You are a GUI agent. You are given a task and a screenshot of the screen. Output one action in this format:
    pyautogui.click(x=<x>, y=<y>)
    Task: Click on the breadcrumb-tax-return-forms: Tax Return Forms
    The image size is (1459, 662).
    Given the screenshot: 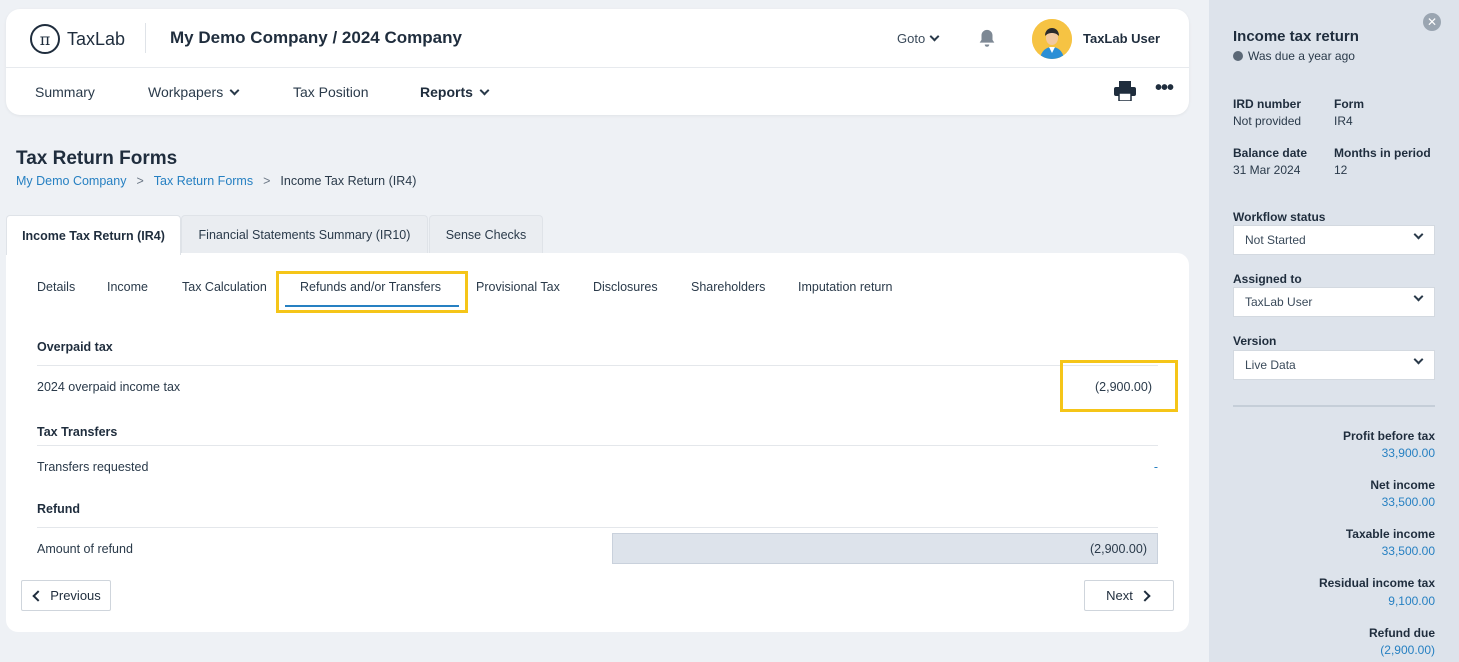 What is the action you would take?
    pyautogui.click(x=203, y=181)
    